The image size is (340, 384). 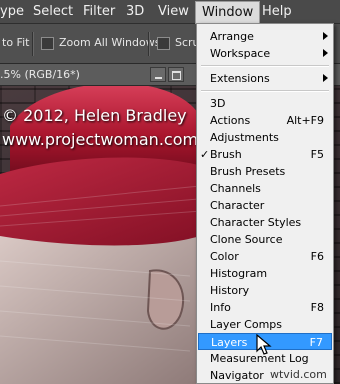 I want to click on menu-item-label: Actions, so click(x=230, y=120).